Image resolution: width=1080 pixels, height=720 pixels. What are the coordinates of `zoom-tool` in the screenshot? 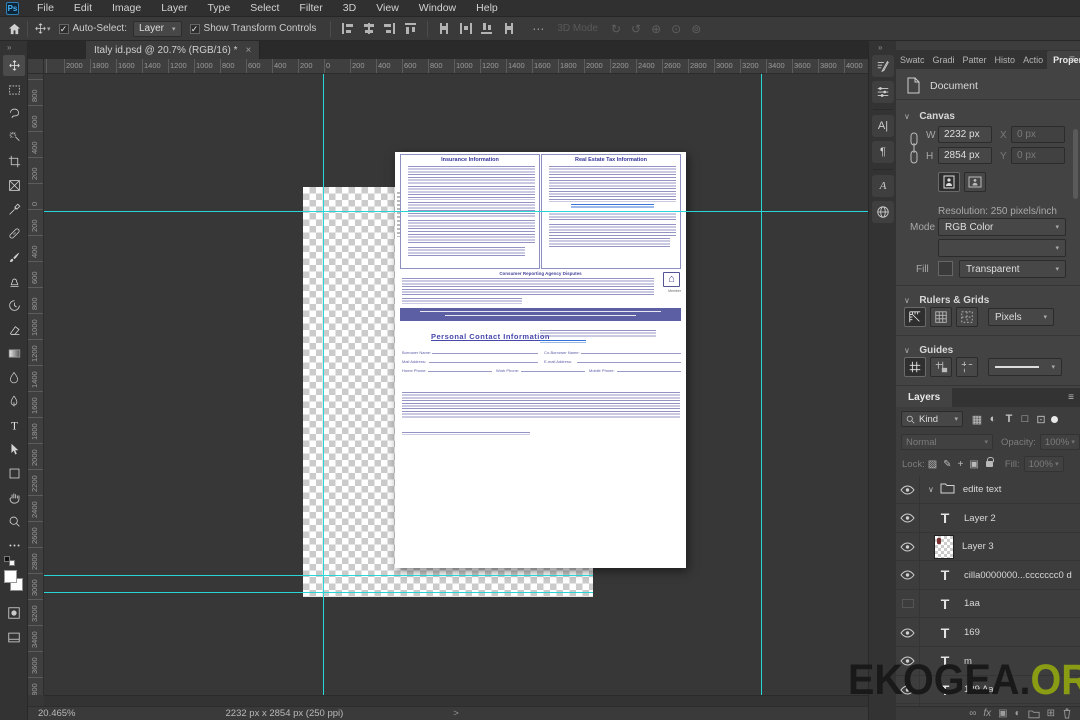 It's located at (14, 521).